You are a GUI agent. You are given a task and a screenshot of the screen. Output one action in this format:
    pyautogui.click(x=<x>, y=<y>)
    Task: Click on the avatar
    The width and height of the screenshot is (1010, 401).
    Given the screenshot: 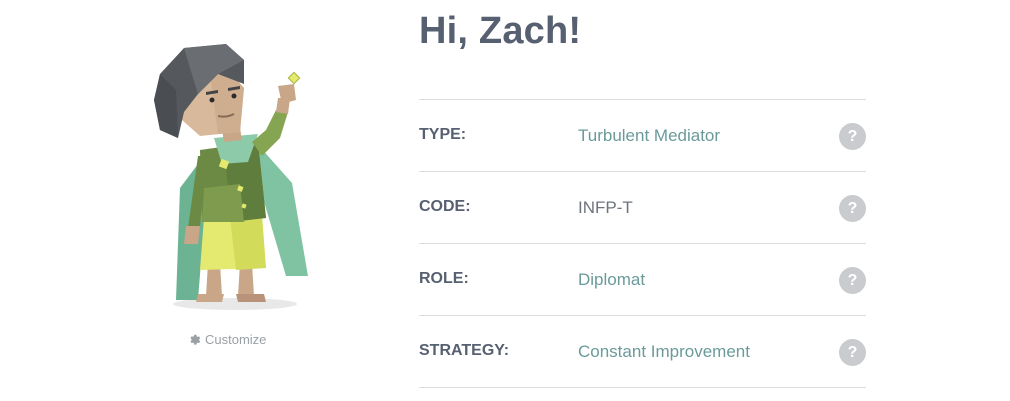 What is the action you would take?
    pyautogui.click(x=231, y=177)
    